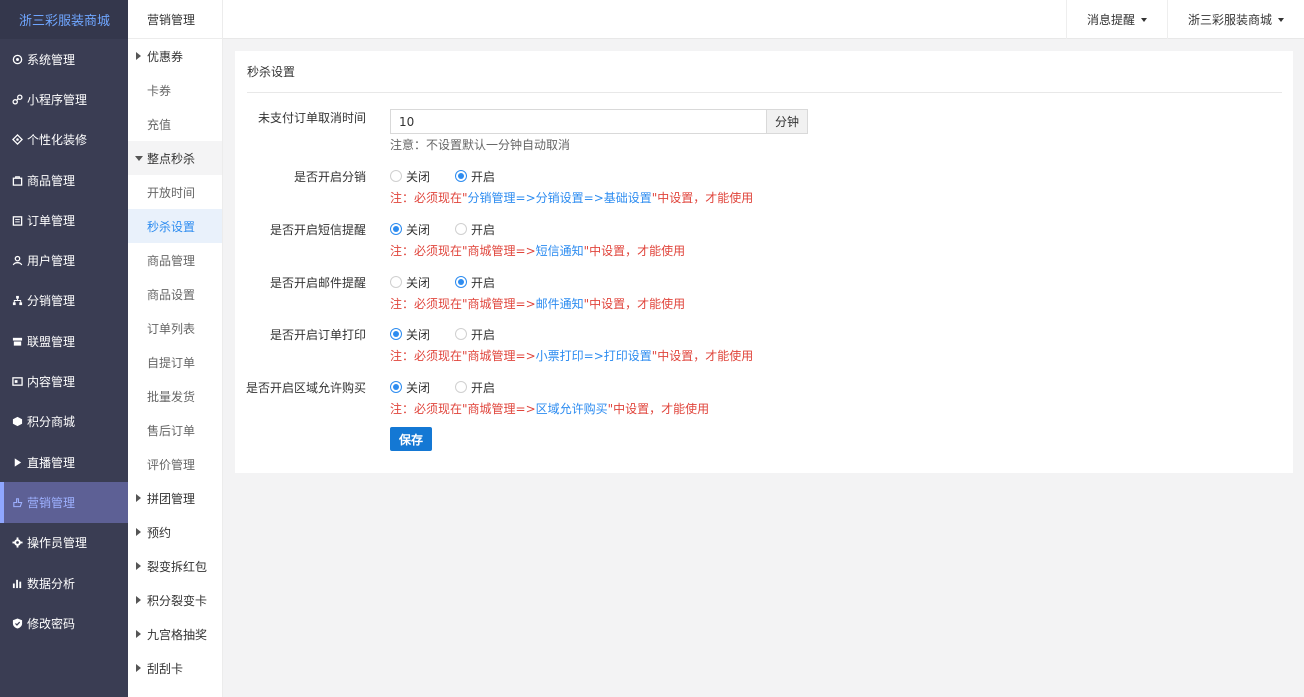 This screenshot has height=697, width=1304. I want to click on subnav-item: 售后订单, so click(175, 430).